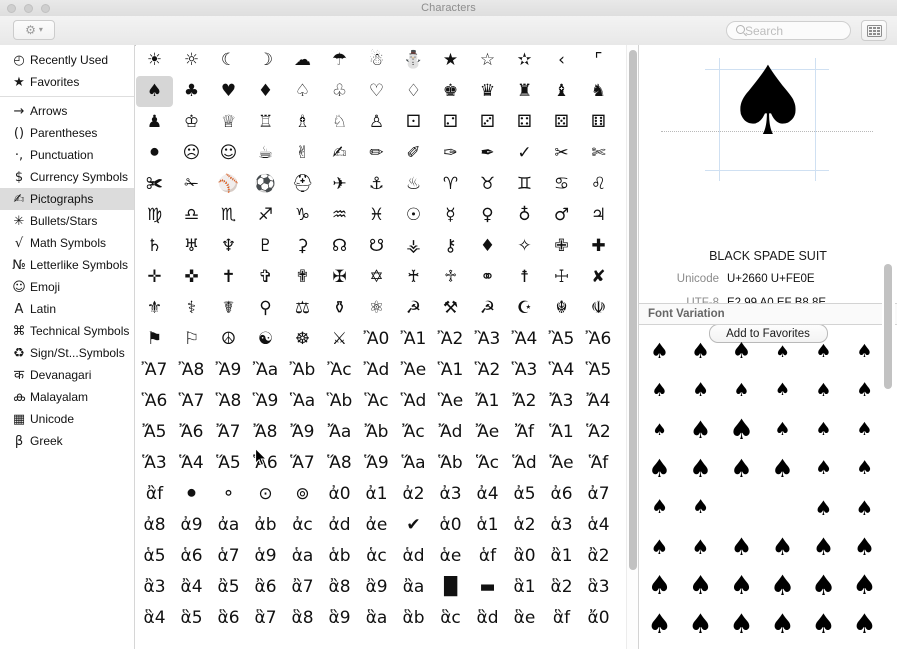 The height and width of the screenshot is (649, 897). What do you see at coordinates (154, 618) in the screenshot?
I see `character-cell: ἃ4` at bounding box center [154, 618].